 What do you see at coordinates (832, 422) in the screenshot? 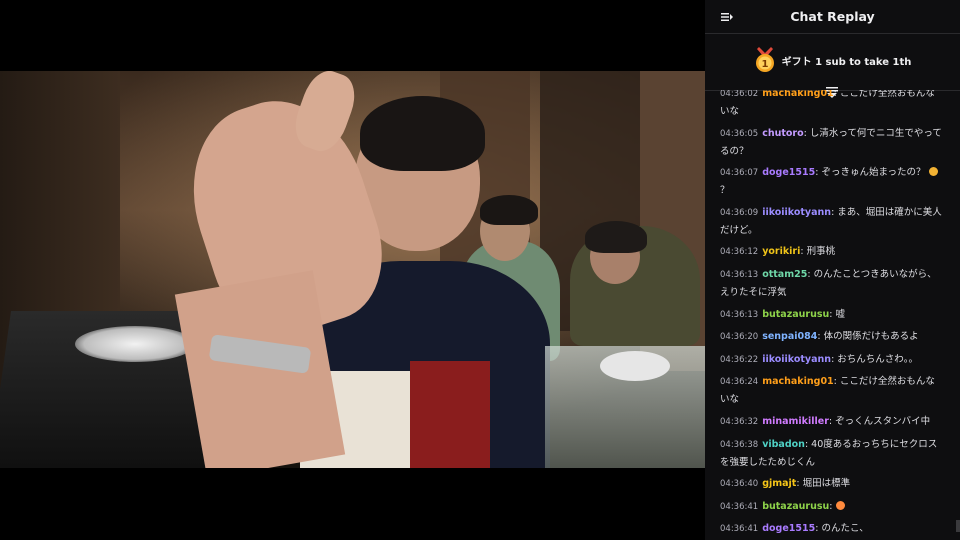
I see `chat-message: 04:36:32 minamikiller: ぞっくんスタンバイ中` at bounding box center [832, 422].